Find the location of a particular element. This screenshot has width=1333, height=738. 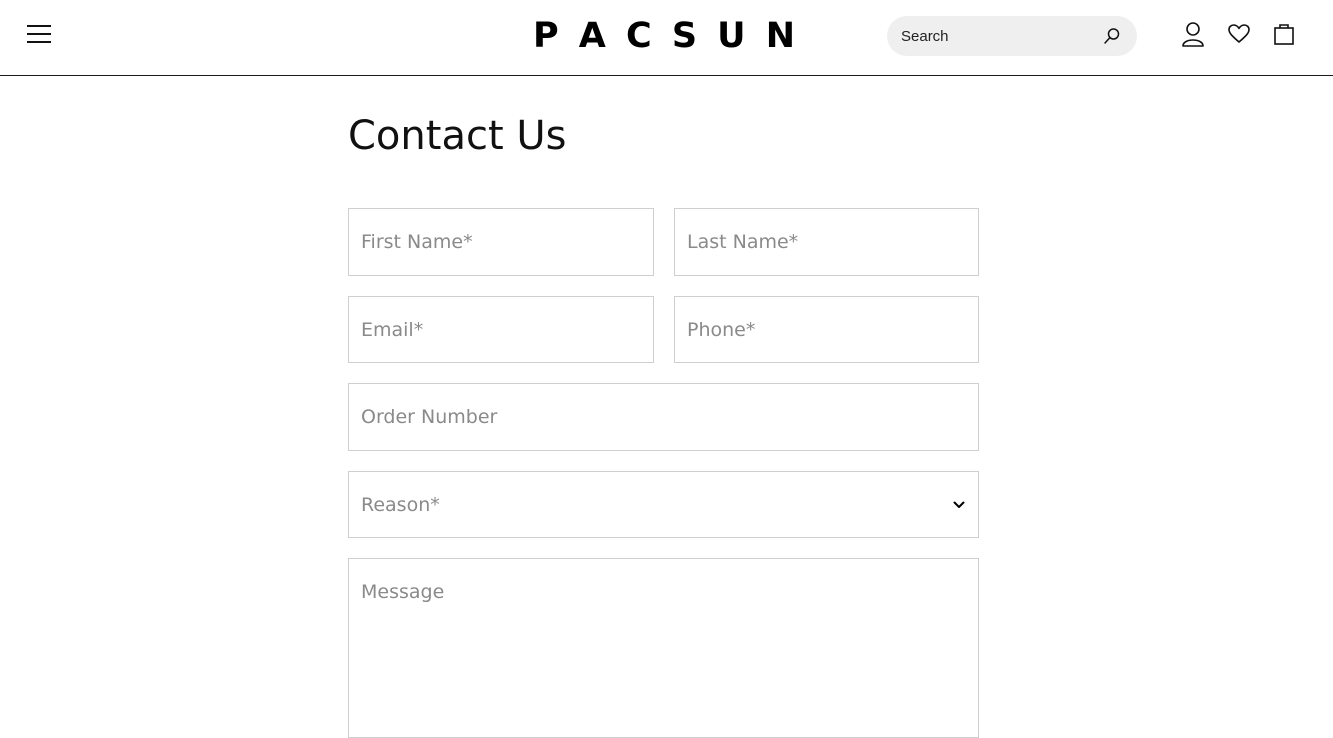

wishlist-button is located at coordinates (1239, 36).